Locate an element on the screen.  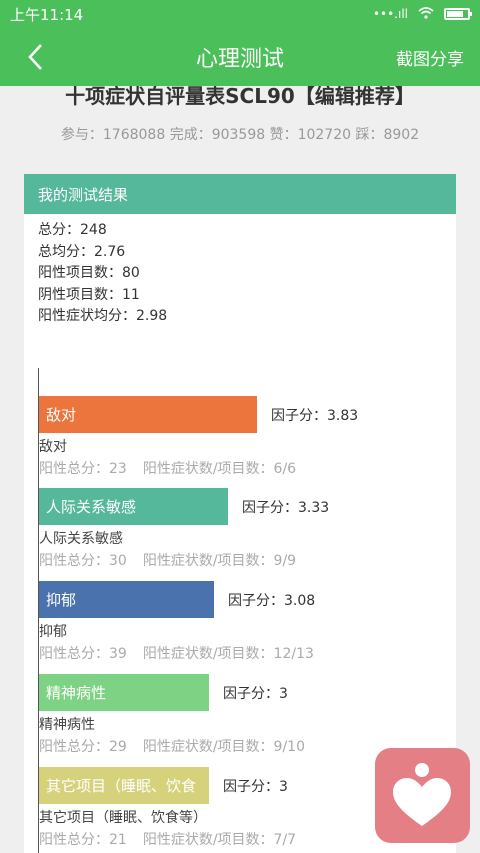
chevron-left-icon is located at coordinates (35, 57).